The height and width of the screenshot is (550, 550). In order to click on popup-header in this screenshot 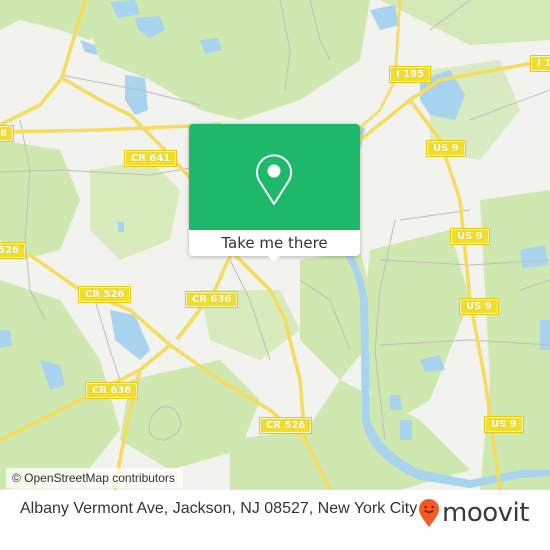, I will do `click(274, 177)`.